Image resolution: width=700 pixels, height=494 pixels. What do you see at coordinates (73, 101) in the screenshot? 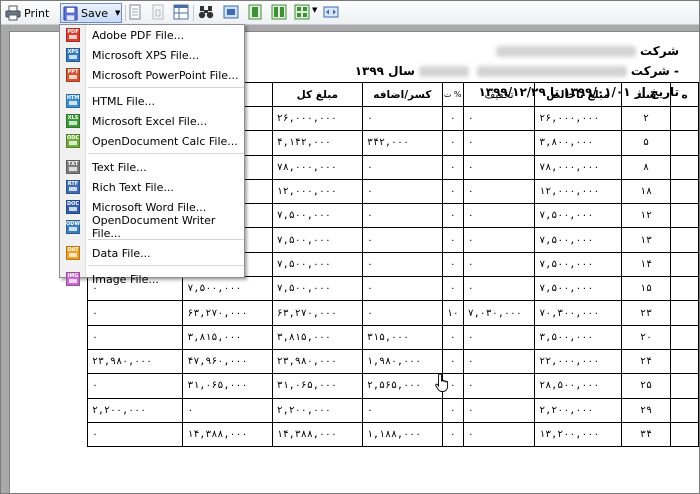
I see `html-icon: HTM` at bounding box center [73, 101].